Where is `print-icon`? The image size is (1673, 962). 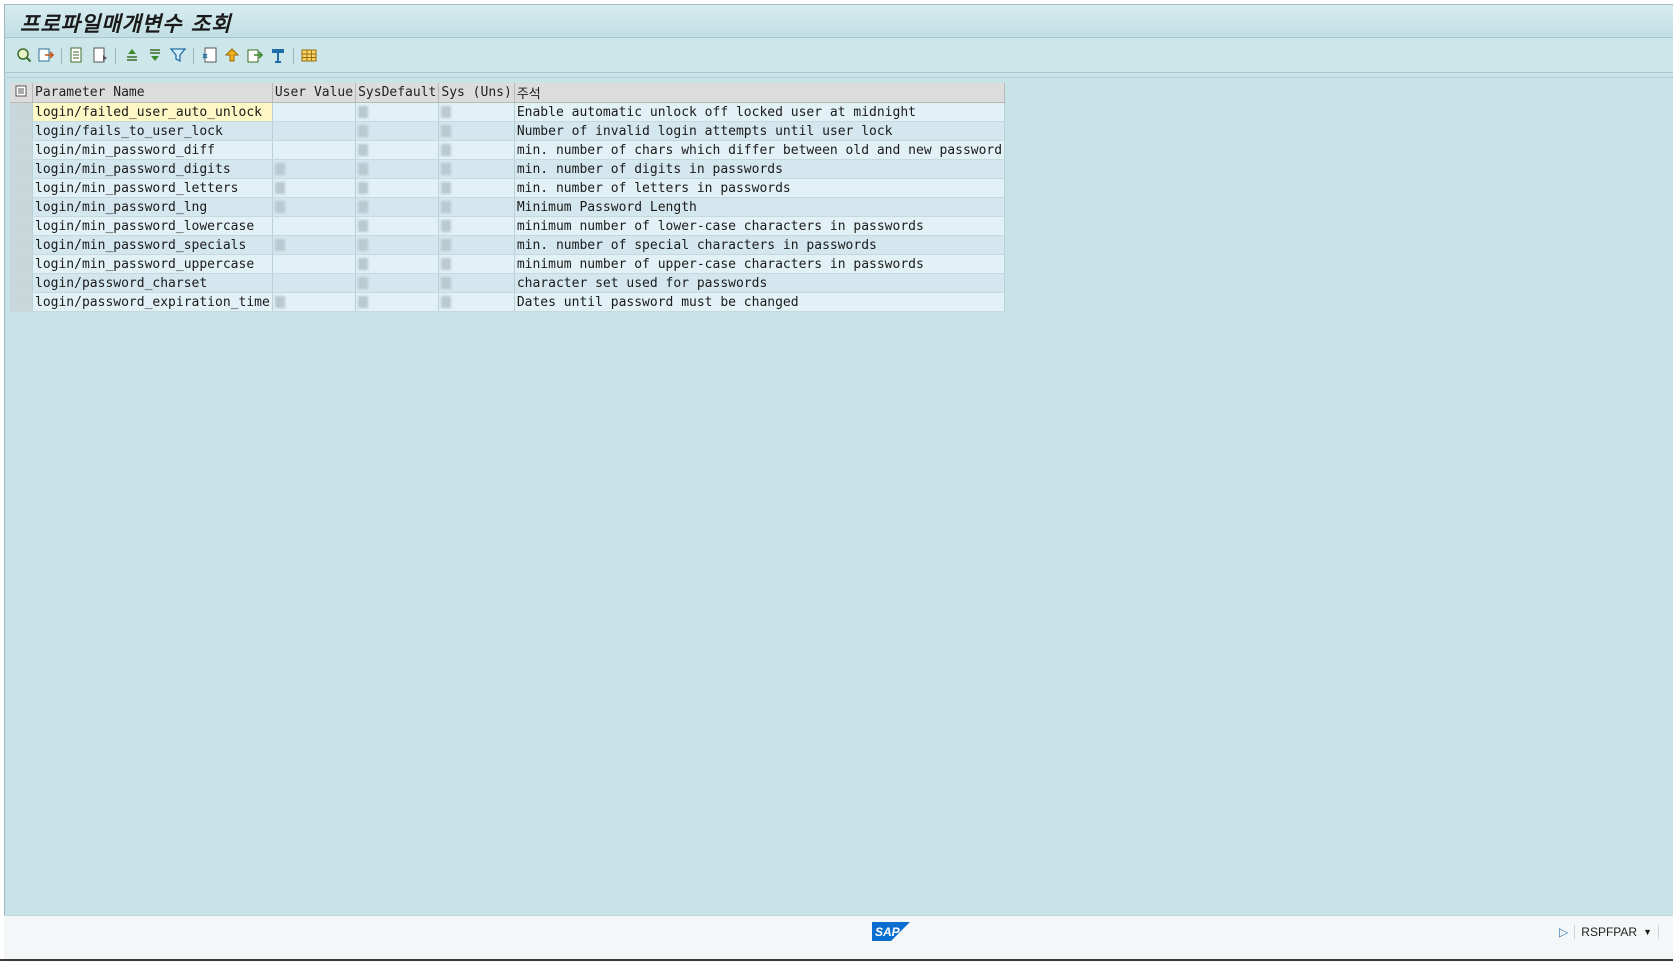
print-icon is located at coordinates (278, 55).